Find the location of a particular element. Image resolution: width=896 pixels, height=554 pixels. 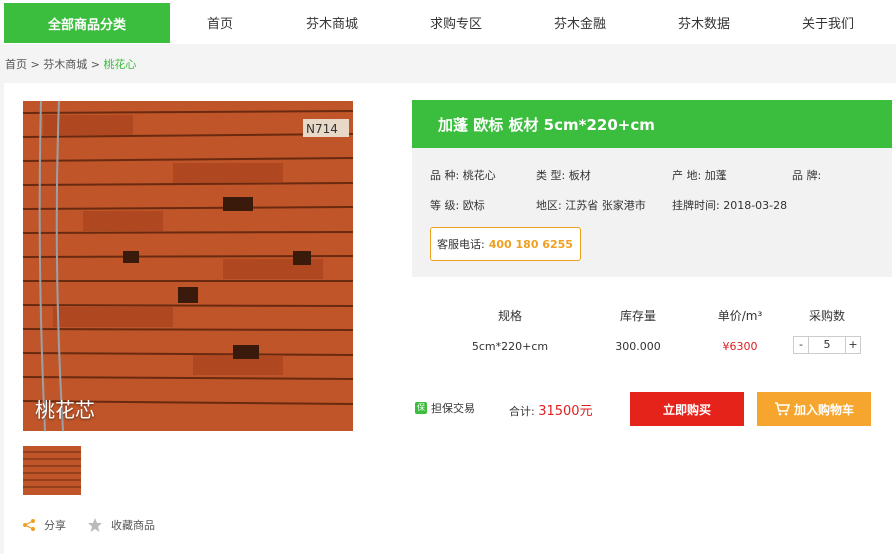

nav-finance: 芬木金融 is located at coordinates (580, 22).